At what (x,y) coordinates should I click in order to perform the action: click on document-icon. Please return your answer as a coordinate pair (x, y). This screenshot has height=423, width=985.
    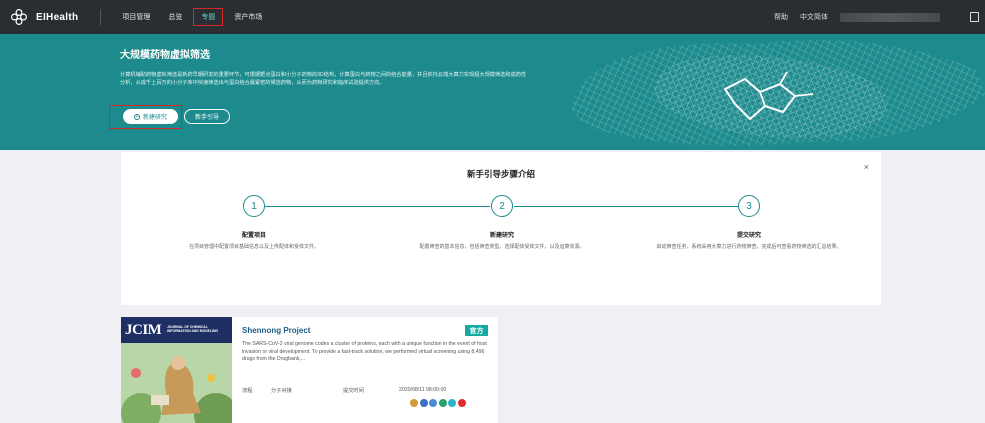
    Looking at the image, I should click on (974, 17).